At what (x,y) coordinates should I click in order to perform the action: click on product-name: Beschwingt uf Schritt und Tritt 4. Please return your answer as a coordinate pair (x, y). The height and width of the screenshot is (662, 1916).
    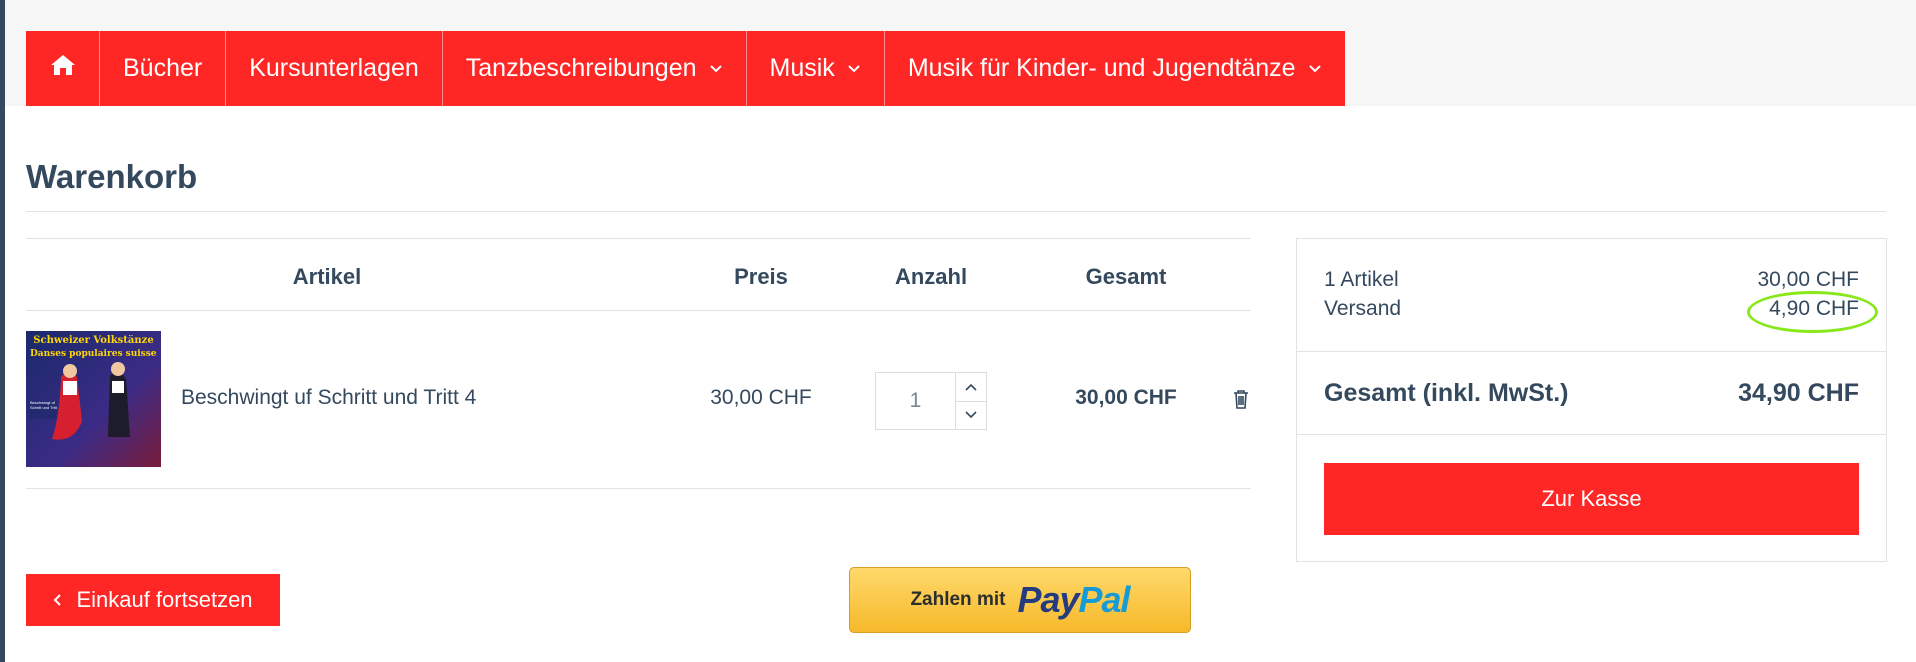
    Looking at the image, I should click on (328, 398).